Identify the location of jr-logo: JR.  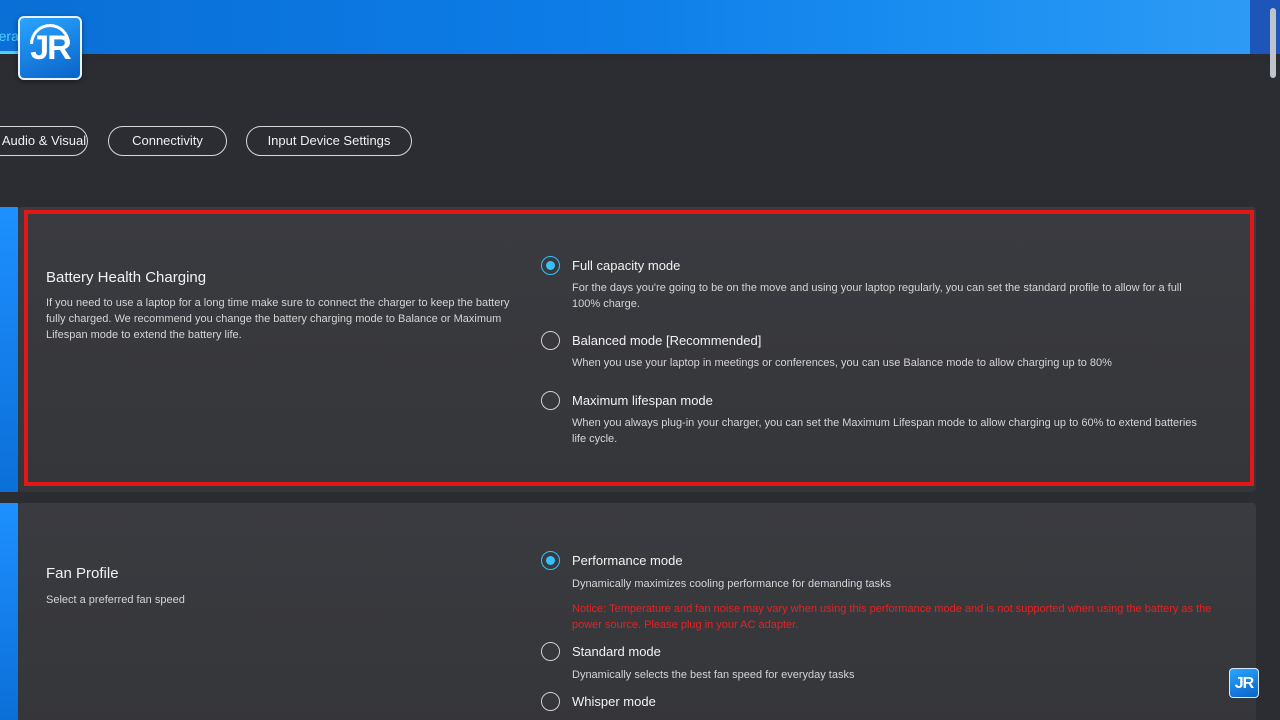
(50, 48).